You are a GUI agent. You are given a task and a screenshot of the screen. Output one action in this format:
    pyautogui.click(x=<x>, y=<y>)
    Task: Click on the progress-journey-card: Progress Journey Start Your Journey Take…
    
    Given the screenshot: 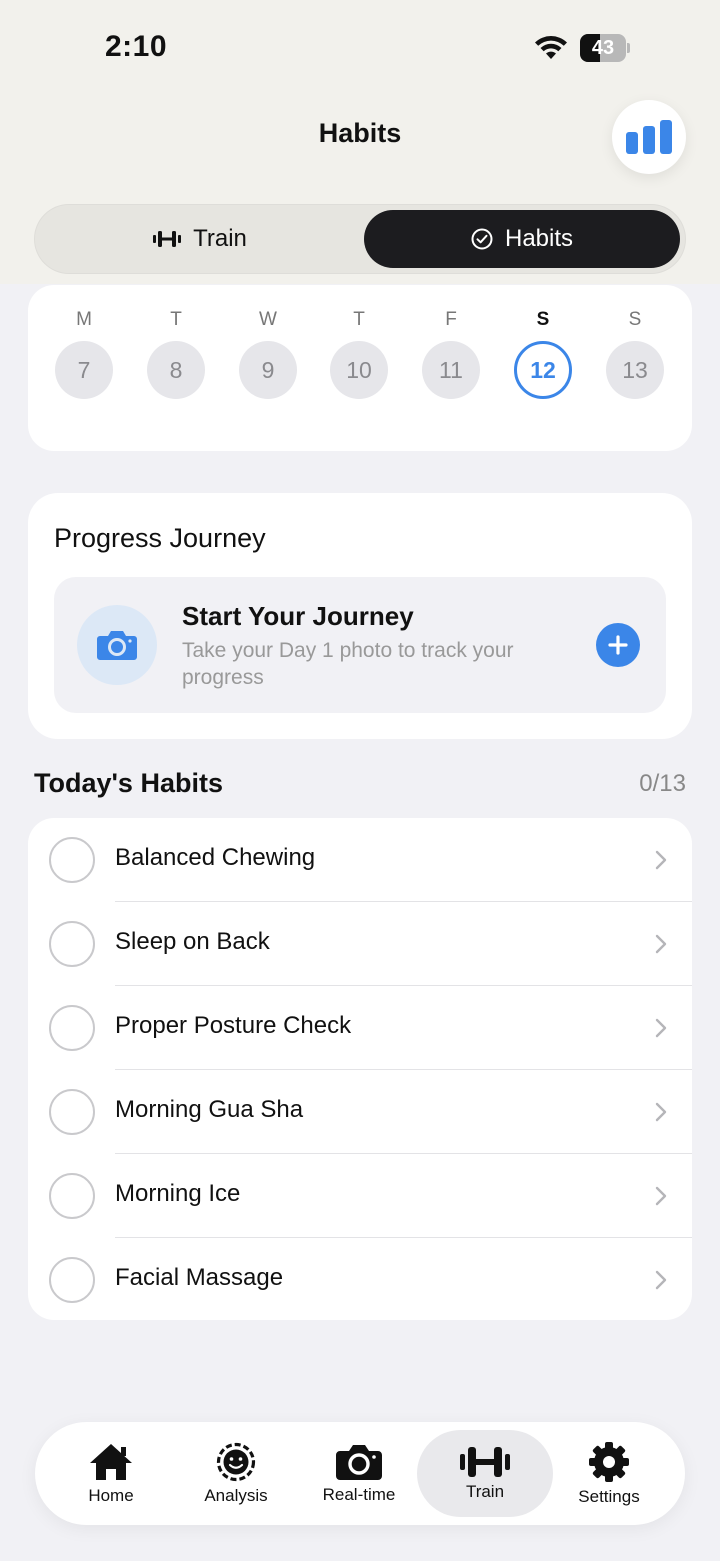 What is the action you would take?
    pyautogui.click(x=360, y=616)
    